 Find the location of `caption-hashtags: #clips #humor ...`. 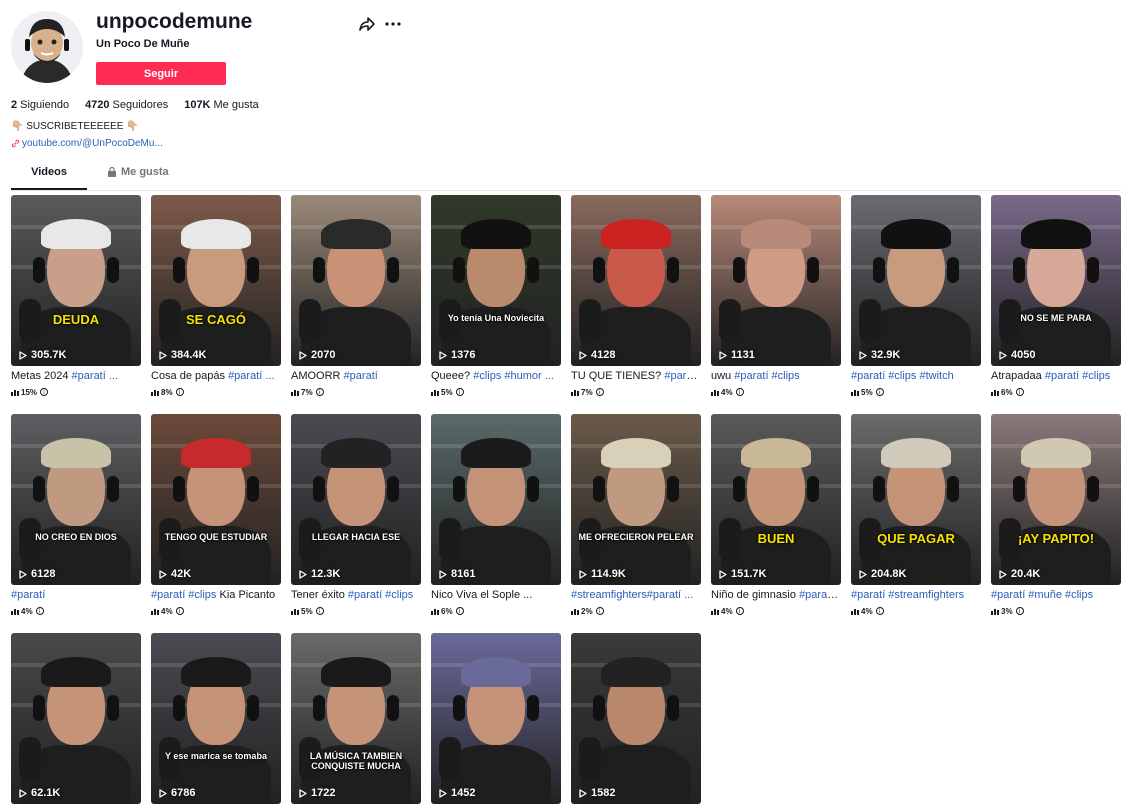

caption-hashtags: #clips #humor ... is located at coordinates (513, 376).